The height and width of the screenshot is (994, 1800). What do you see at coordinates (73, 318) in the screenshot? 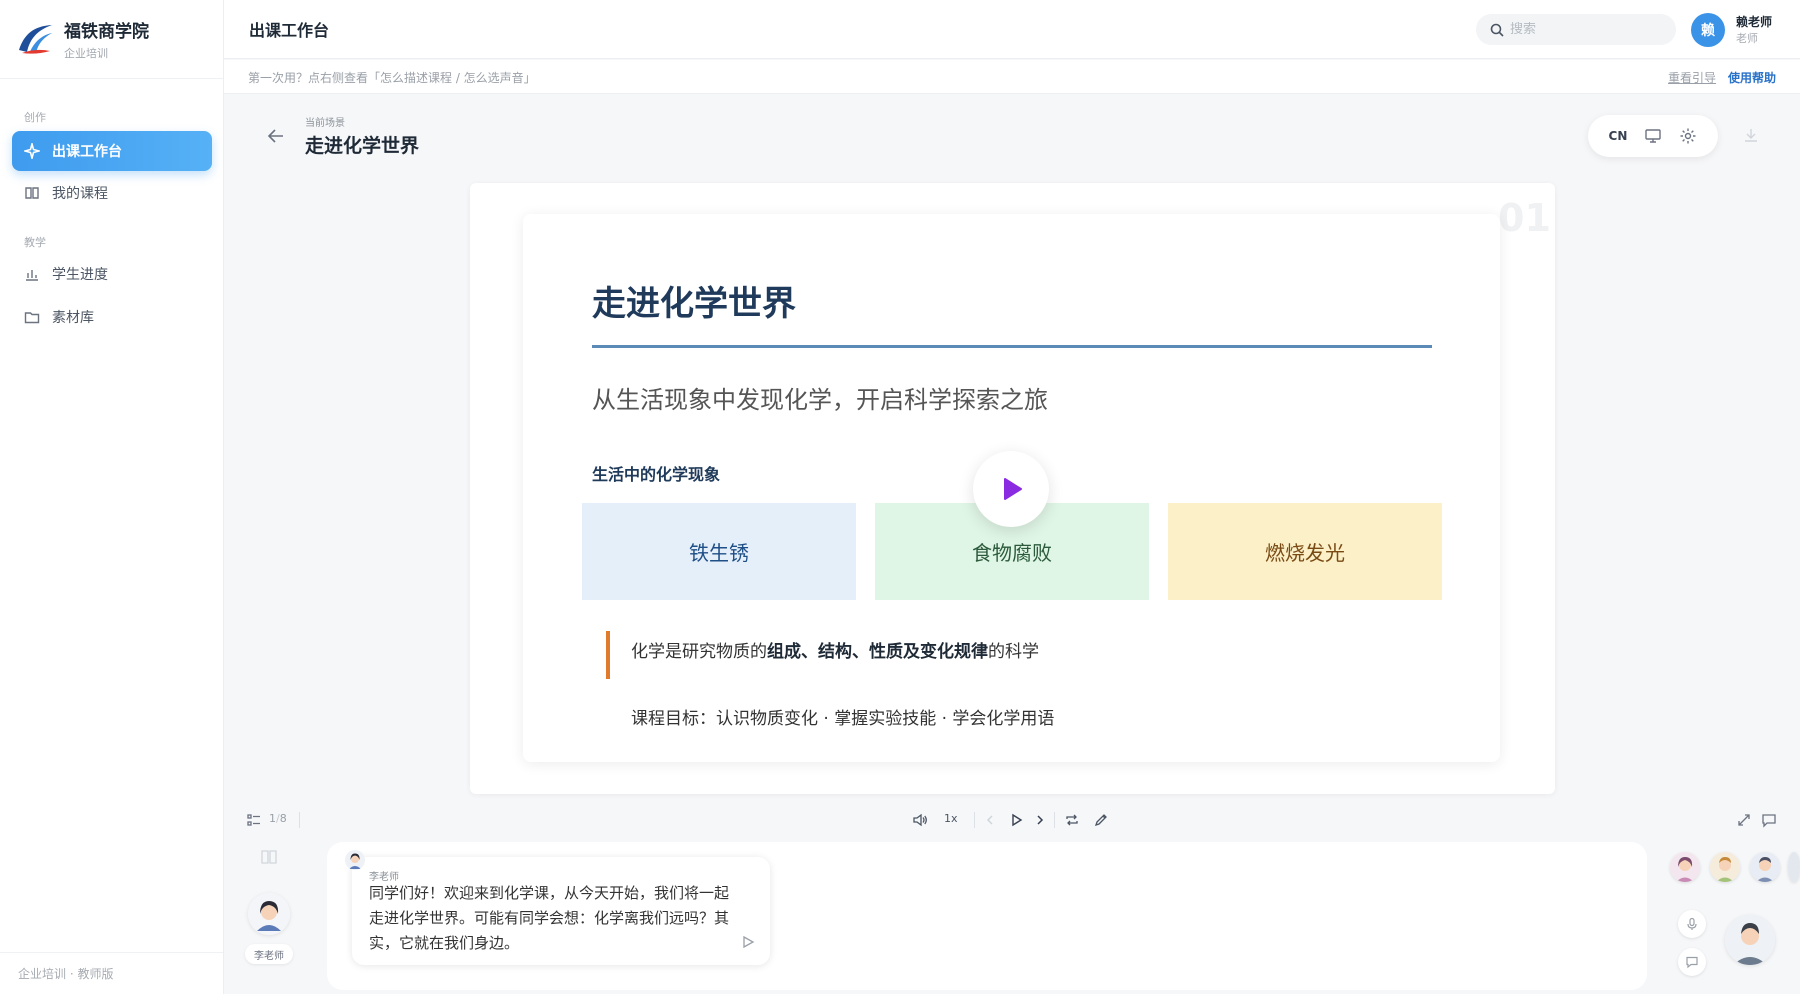
I see `sidebar-item-label: 素材库` at bounding box center [73, 318].